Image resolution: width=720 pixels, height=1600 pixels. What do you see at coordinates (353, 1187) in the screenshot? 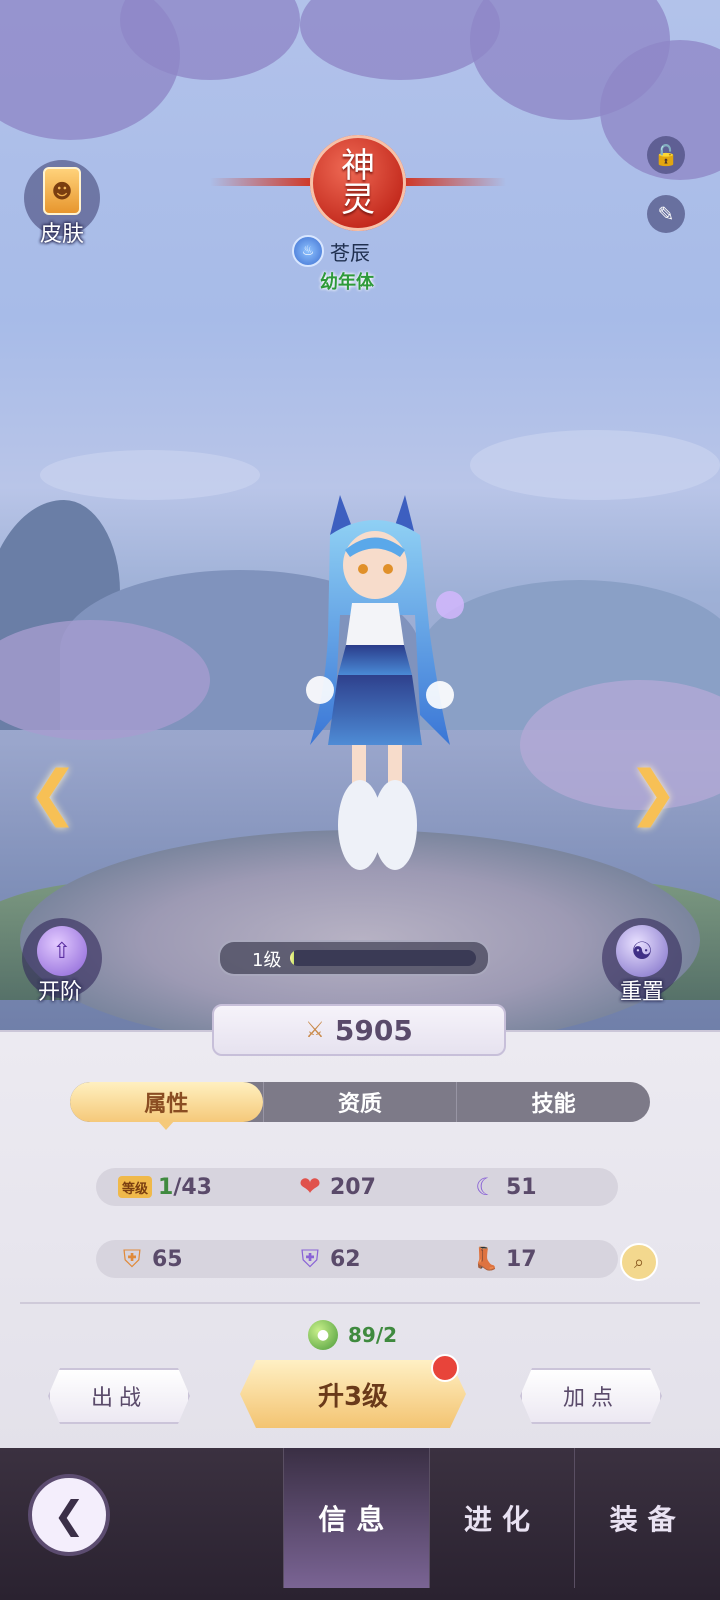
I see `hp-value: 207` at bounding box center [353, 1187].